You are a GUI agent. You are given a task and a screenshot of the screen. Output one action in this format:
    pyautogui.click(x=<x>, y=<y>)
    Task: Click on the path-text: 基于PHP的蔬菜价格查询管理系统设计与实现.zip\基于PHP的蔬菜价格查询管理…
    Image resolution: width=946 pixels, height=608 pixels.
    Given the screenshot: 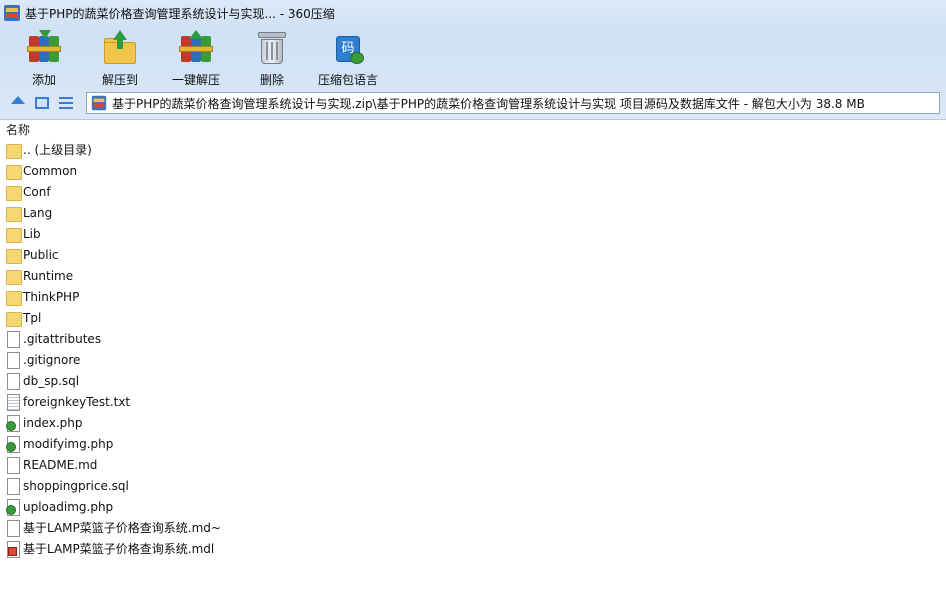 What is the action you would take?
    pyautogui.click(x=488, y=103)
    